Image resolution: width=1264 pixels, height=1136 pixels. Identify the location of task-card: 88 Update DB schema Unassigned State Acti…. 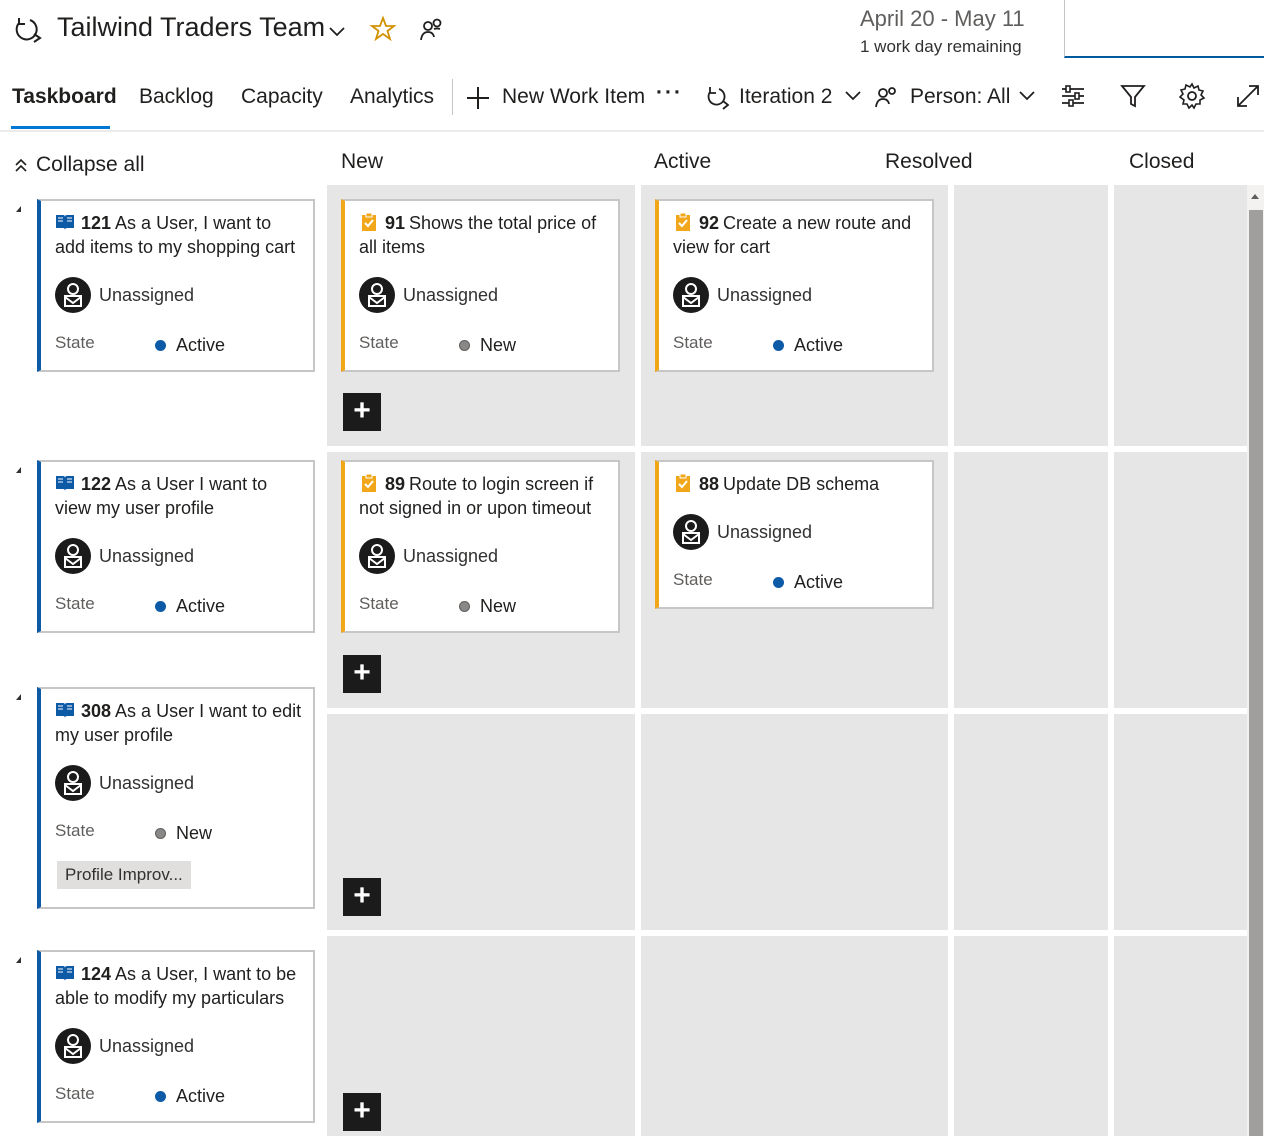
(794, 534).